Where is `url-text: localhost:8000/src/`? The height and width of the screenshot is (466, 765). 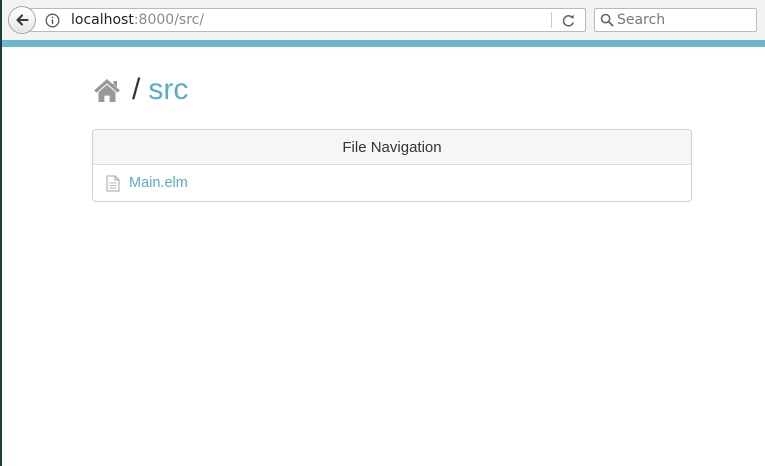
url-text: localhost:8000/src/ is located at coordinates (137, 20).